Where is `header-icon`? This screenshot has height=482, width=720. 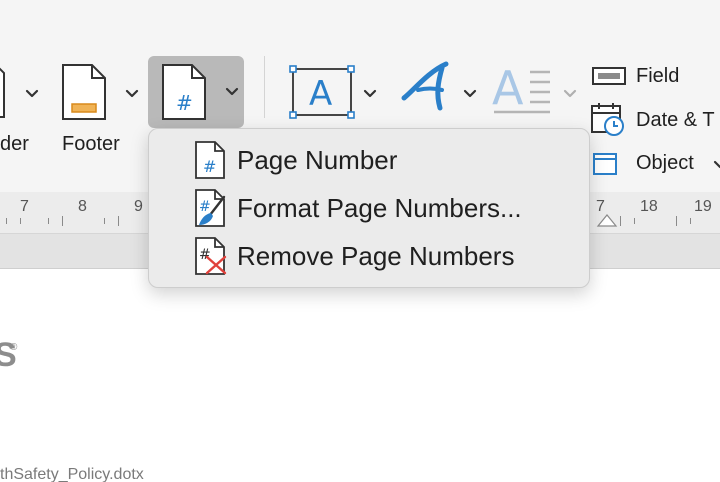
header-icon is located at coordinates (2, 92).